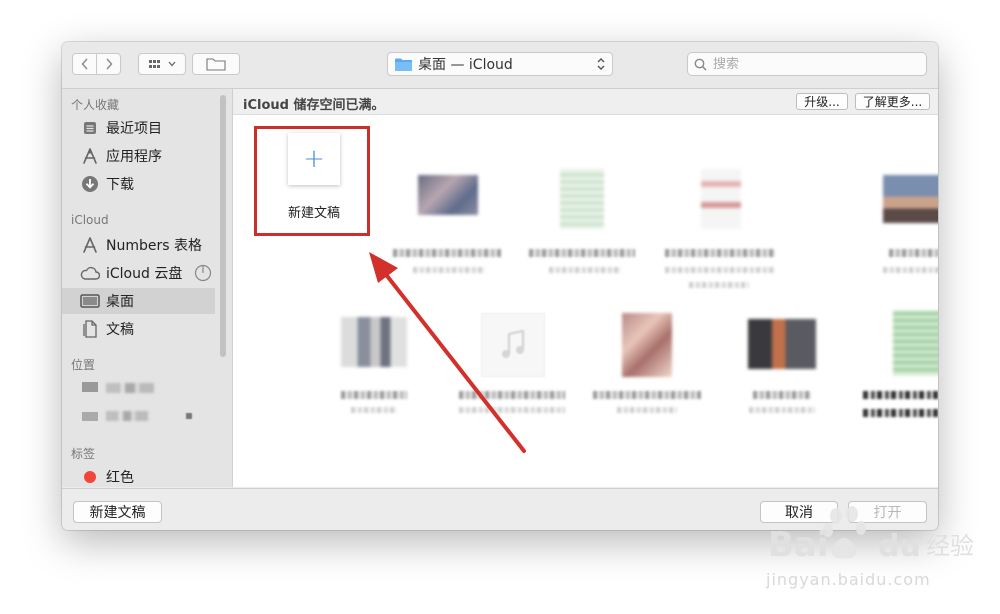 This screenshot has height=614, width=1000. I want to click on sidebar-item-downloads: 下载, so click(138, 184).